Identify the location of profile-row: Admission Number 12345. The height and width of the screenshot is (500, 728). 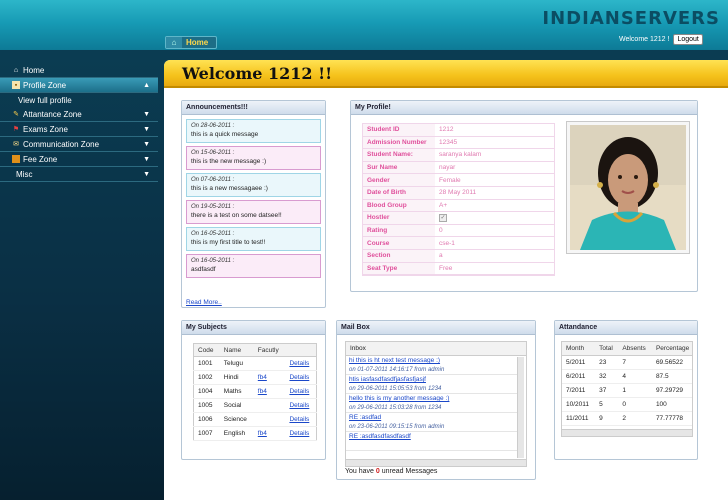
(458, 143).